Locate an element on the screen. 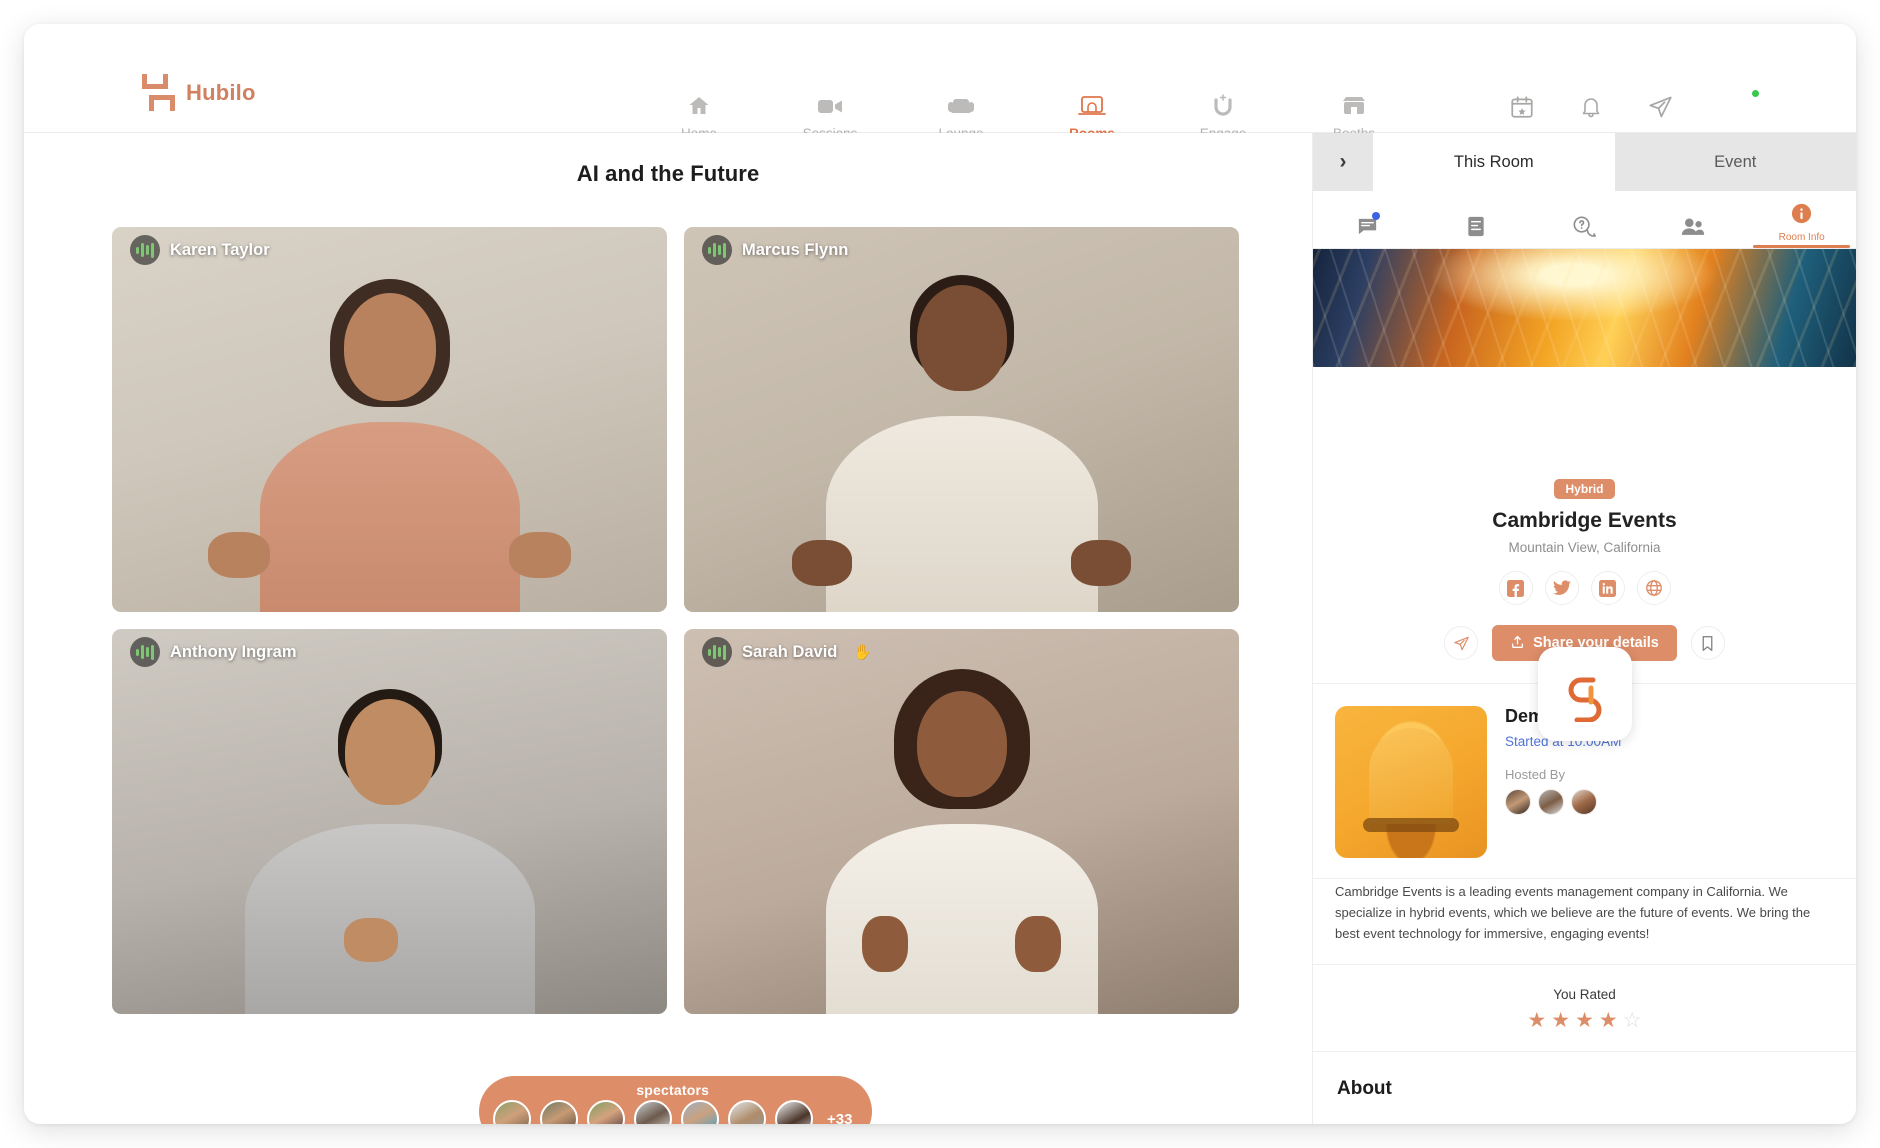  participant-name: Anthony Ingram is located at coordinates (233, 651).